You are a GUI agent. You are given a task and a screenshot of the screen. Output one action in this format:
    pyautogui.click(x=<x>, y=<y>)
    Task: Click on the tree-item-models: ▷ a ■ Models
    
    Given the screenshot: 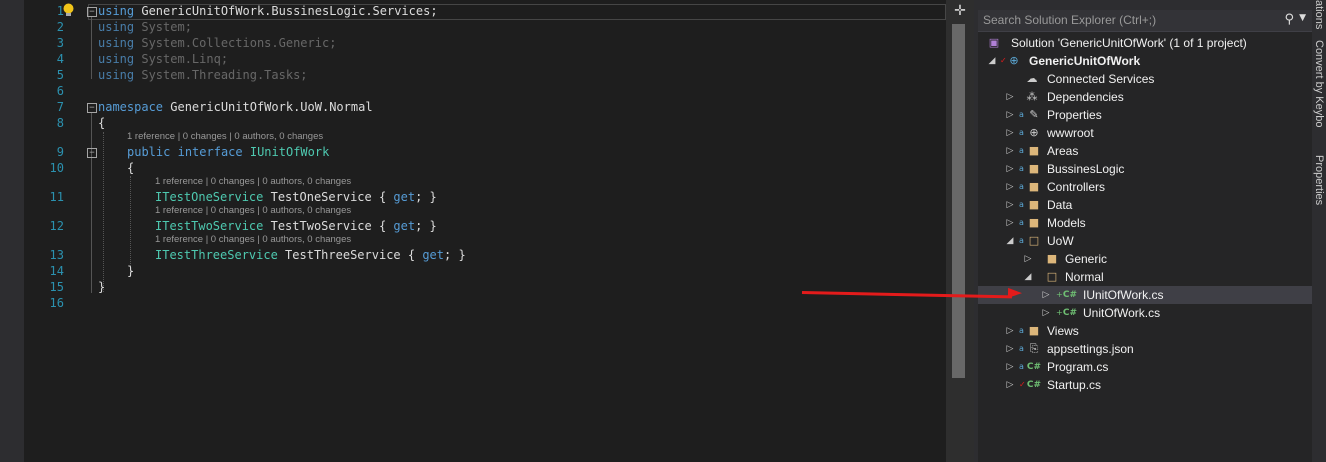 What is the action you would take?
    pyautogui.click(x=1145, y=223)
    